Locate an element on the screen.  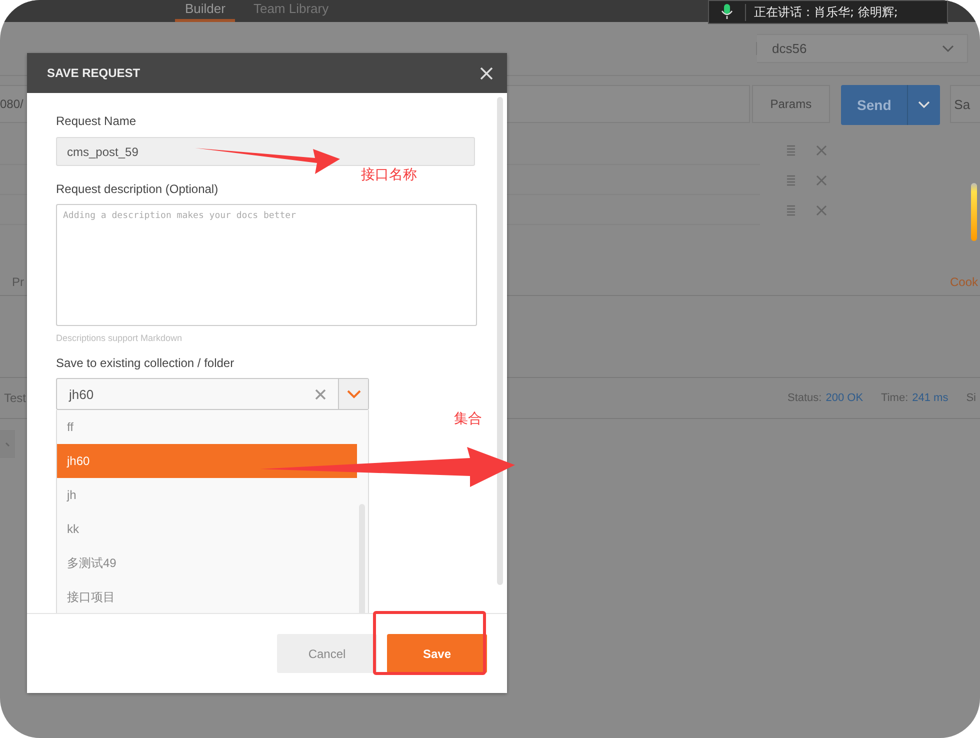
dropdown-option: jh is located at coordinates (207, 495).